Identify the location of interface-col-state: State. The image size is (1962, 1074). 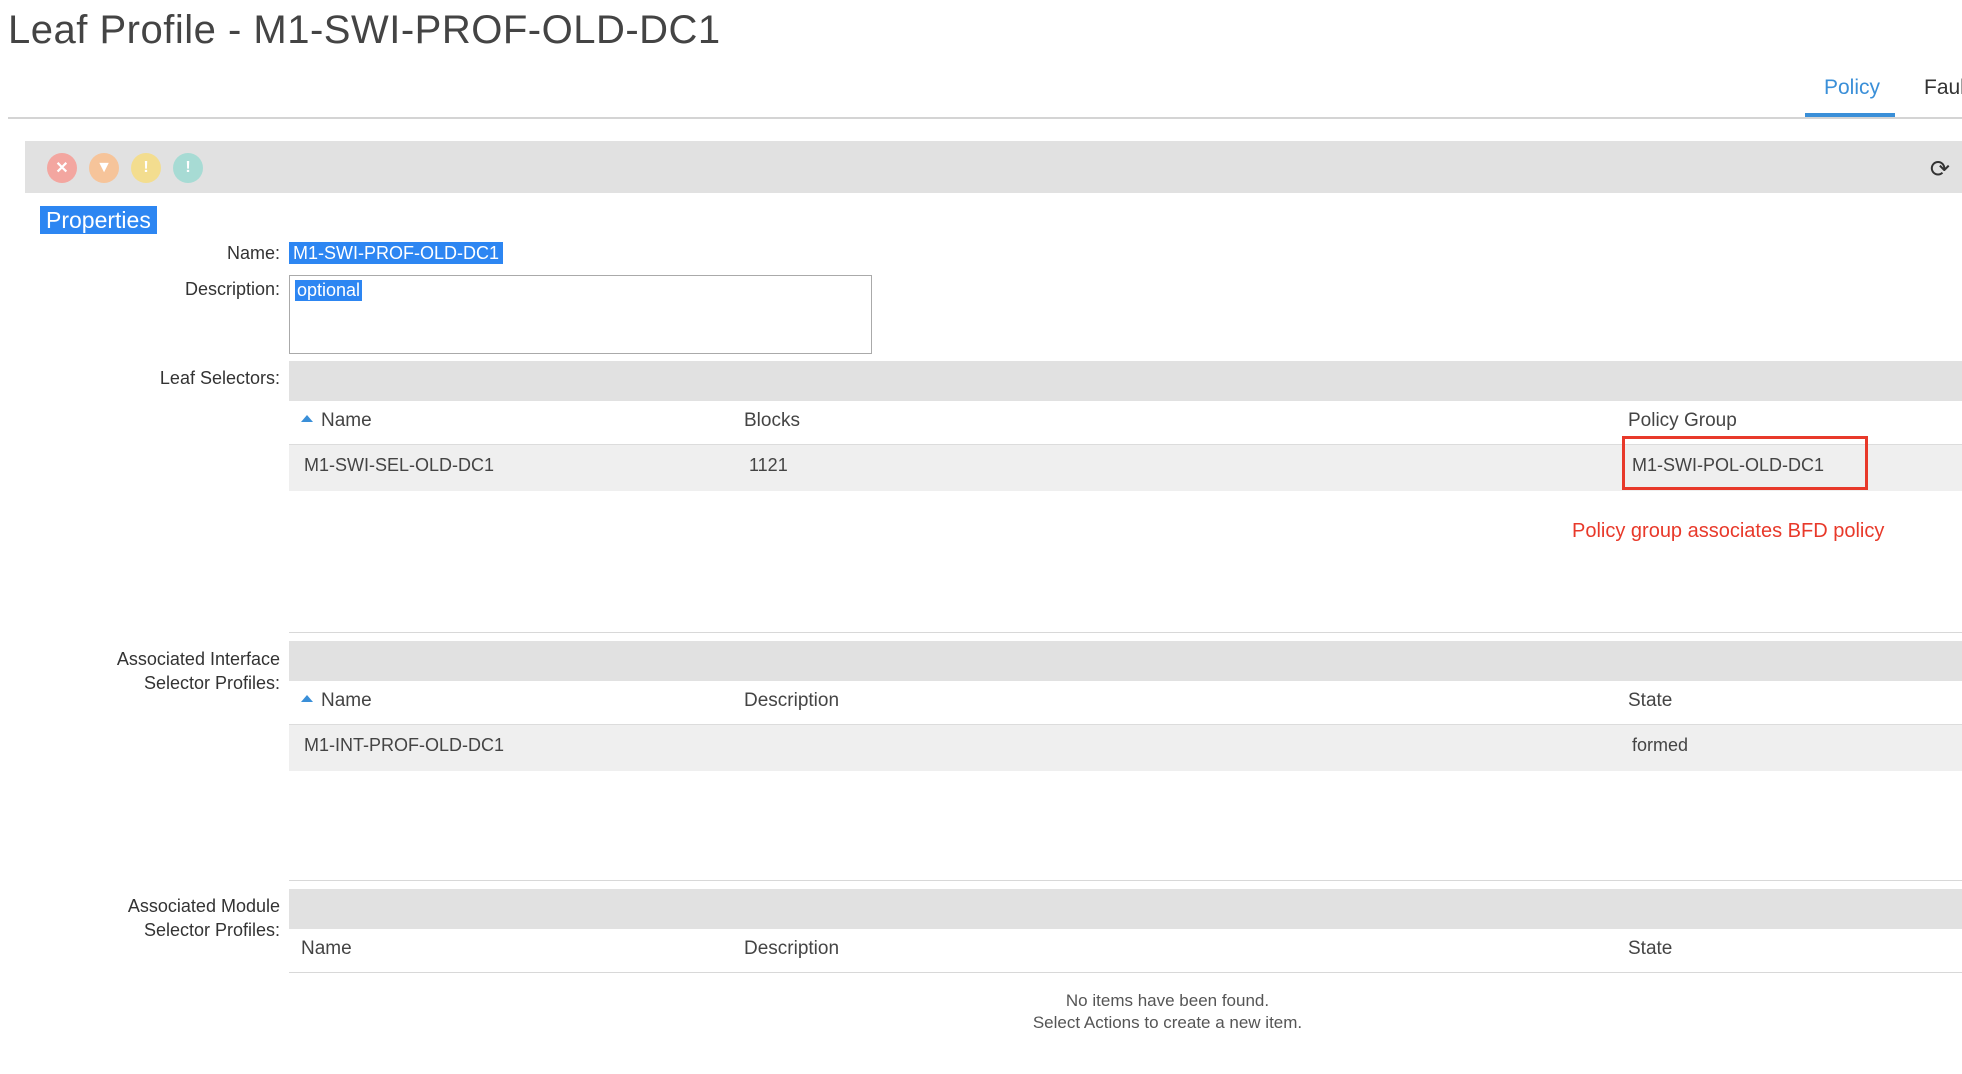
(1650, 701).